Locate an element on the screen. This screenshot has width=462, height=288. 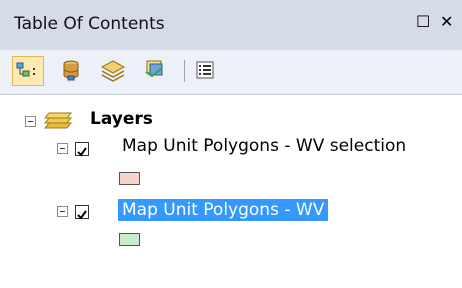
options-list-icon is located at coordinates (205, 70).